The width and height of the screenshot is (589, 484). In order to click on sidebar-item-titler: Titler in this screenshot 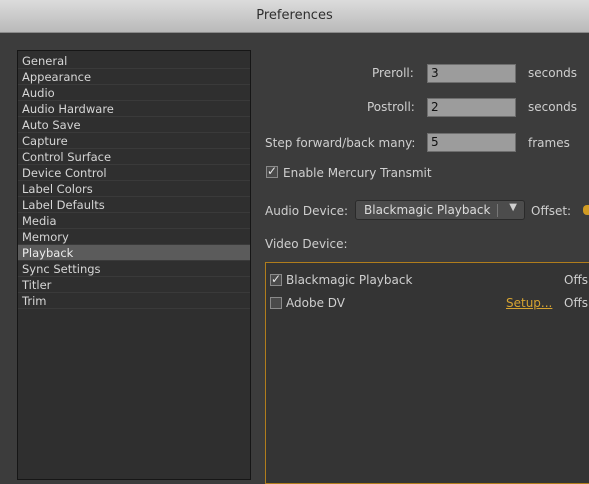, I will do `click(134, 285)`.